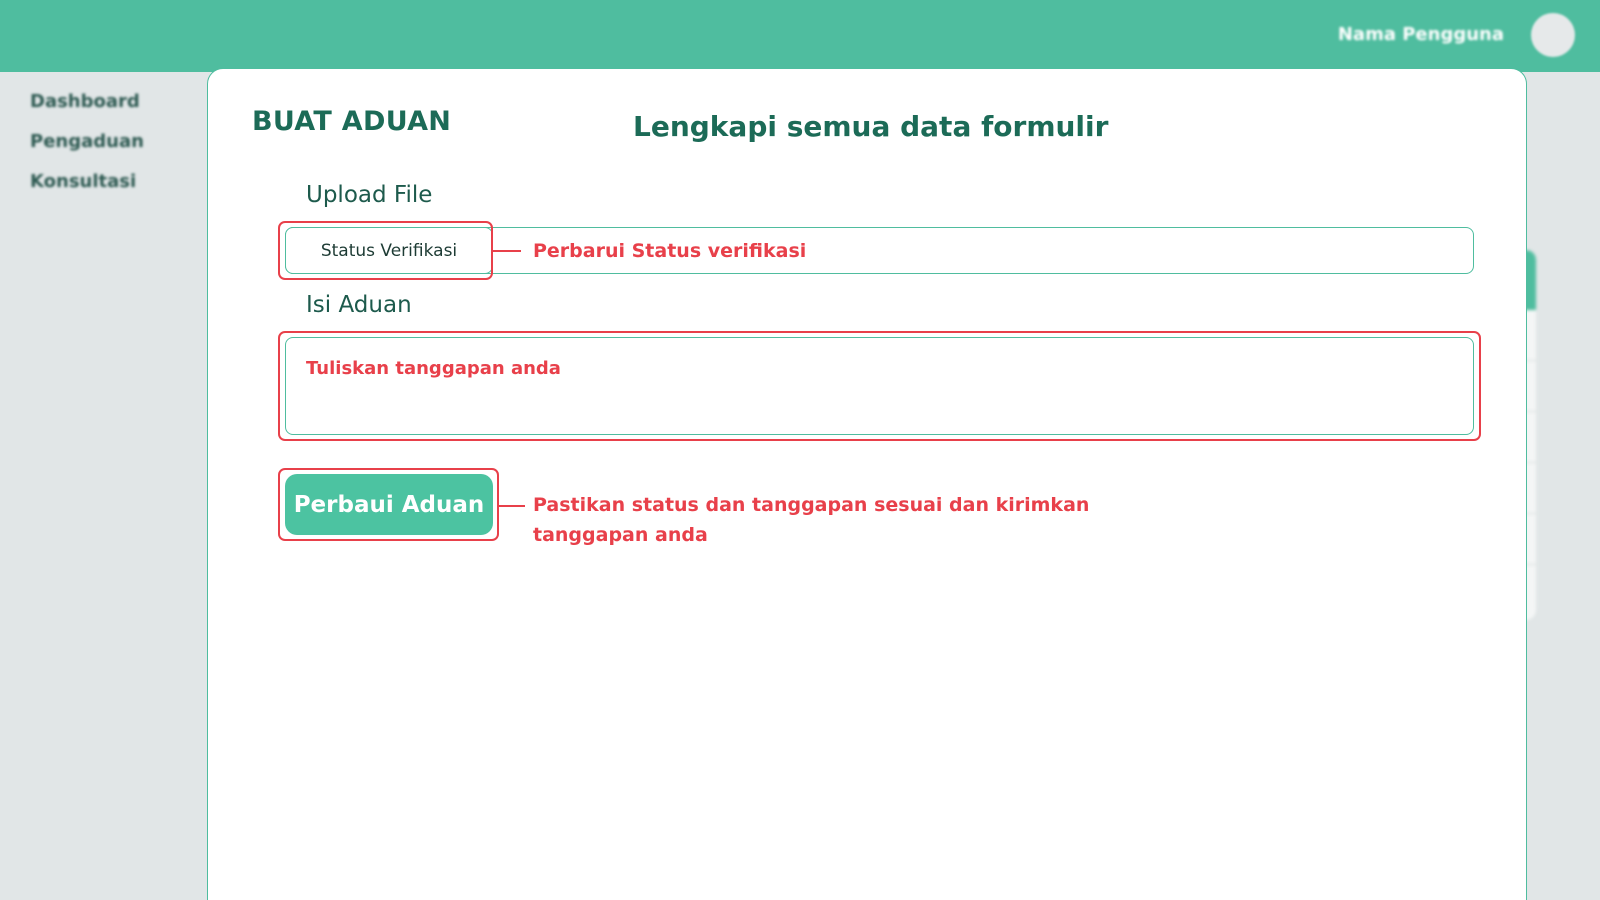 This screenshot has height=900, width=1600. I want to click on sidebar-item-dashboard: Dashboard, so click(87, 110).